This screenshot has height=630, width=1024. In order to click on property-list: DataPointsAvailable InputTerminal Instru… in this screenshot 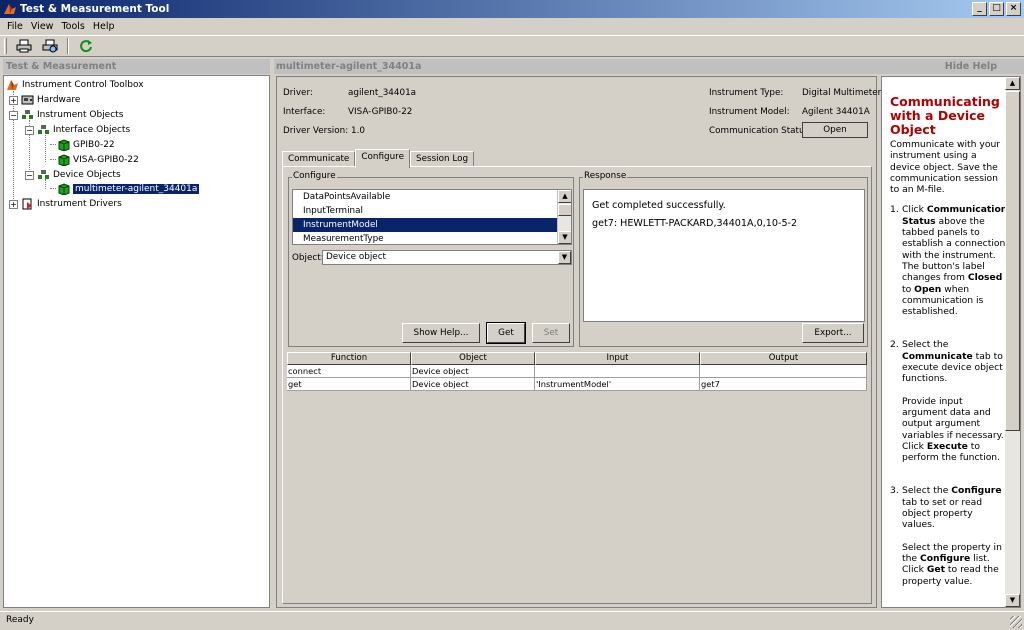, I will do `click(432, 217)`.